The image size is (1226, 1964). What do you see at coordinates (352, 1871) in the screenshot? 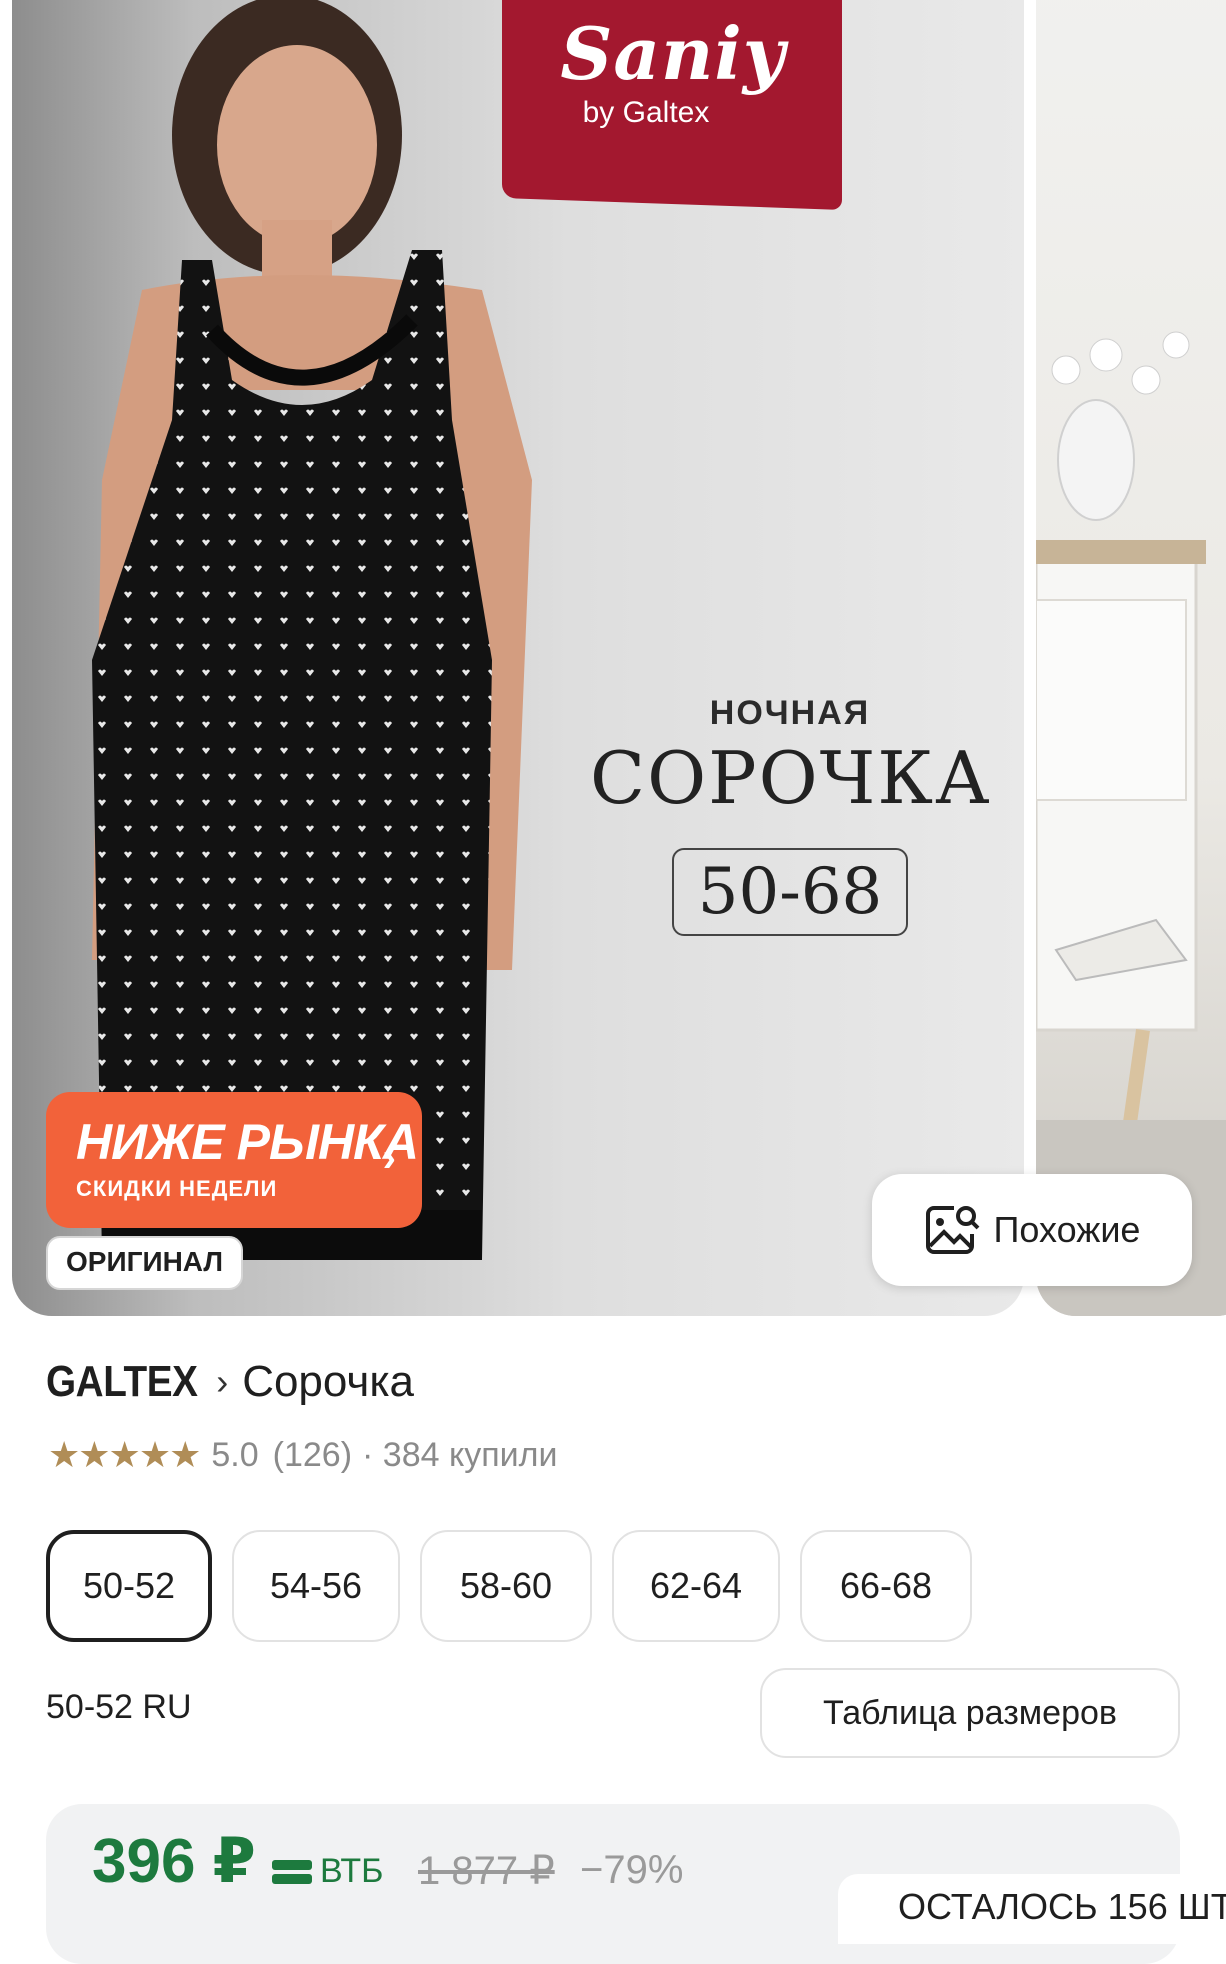
I see `bank-name: ВТБ` at bounding box center [352, 1871].